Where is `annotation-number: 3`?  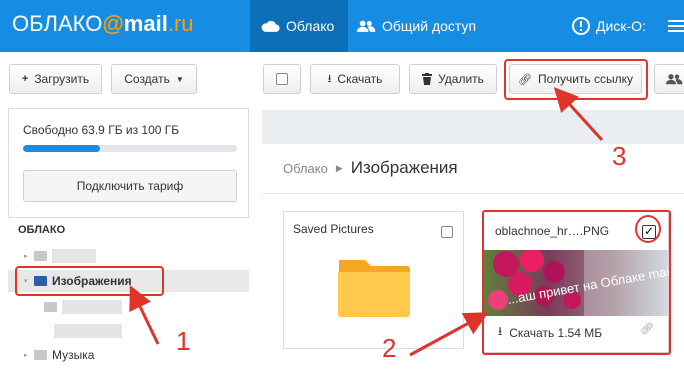 annotation-number: 3 is located at coordinates (619, 156).